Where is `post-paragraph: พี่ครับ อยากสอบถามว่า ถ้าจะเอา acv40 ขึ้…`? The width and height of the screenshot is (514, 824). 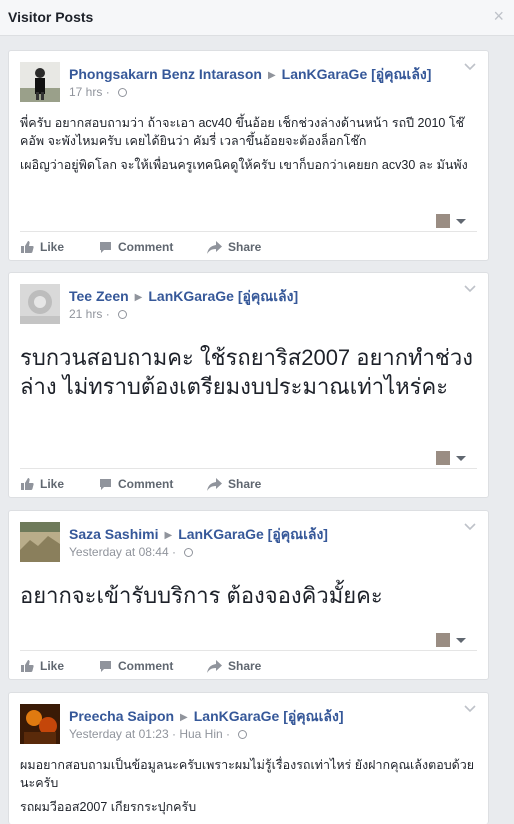
post-paragraph: พี่ครับ อยากสอบถามว่า ถ้าจะเอา acv40 ขึ้… is located at coordinates (242, 132).